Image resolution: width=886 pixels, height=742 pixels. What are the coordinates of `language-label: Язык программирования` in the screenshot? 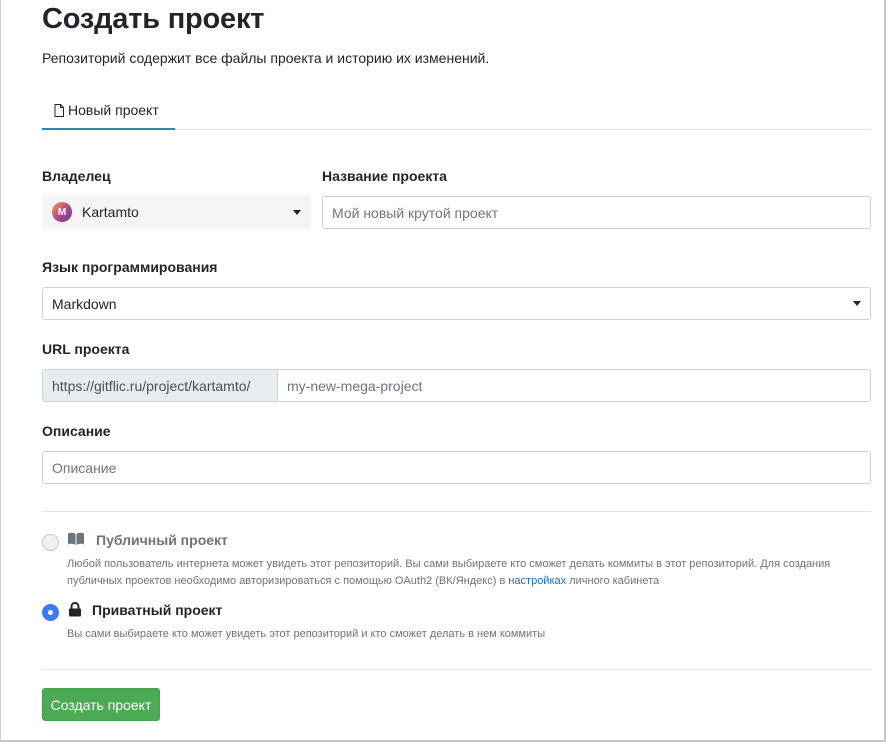 It's located at (130, 267).